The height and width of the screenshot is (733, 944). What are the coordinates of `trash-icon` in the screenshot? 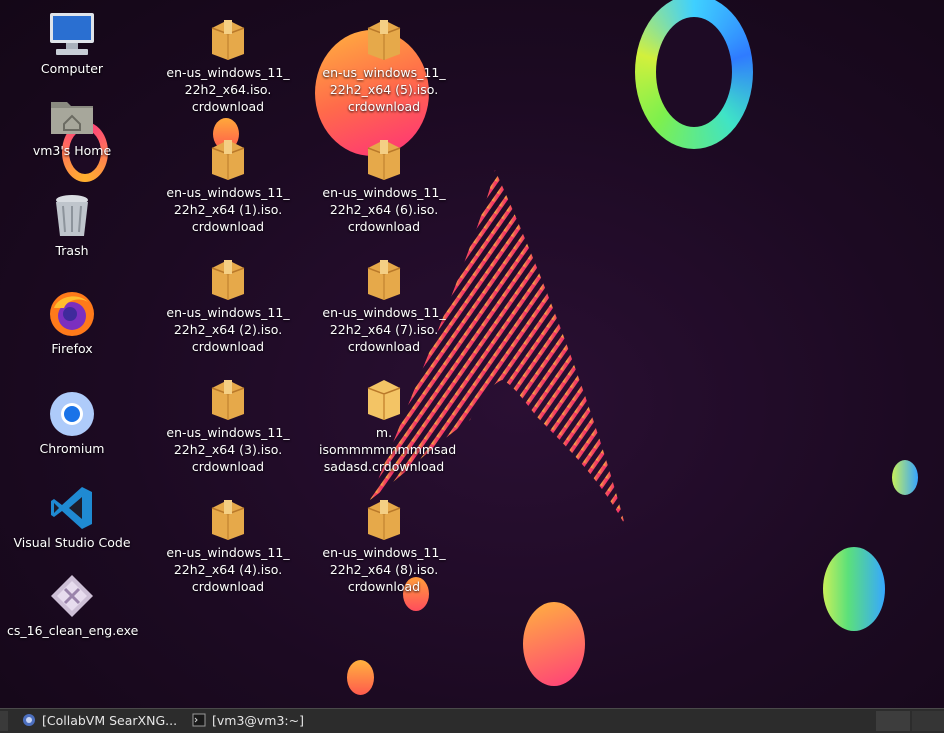 It's located at (72, 215).